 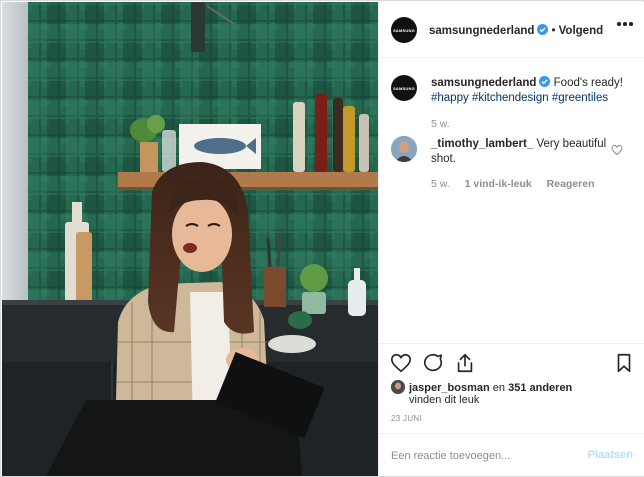 What do you see at coordinates (440, 184) in the screenshot?
I see `comment-age: 5 w.` at bounding box center [440, 184].